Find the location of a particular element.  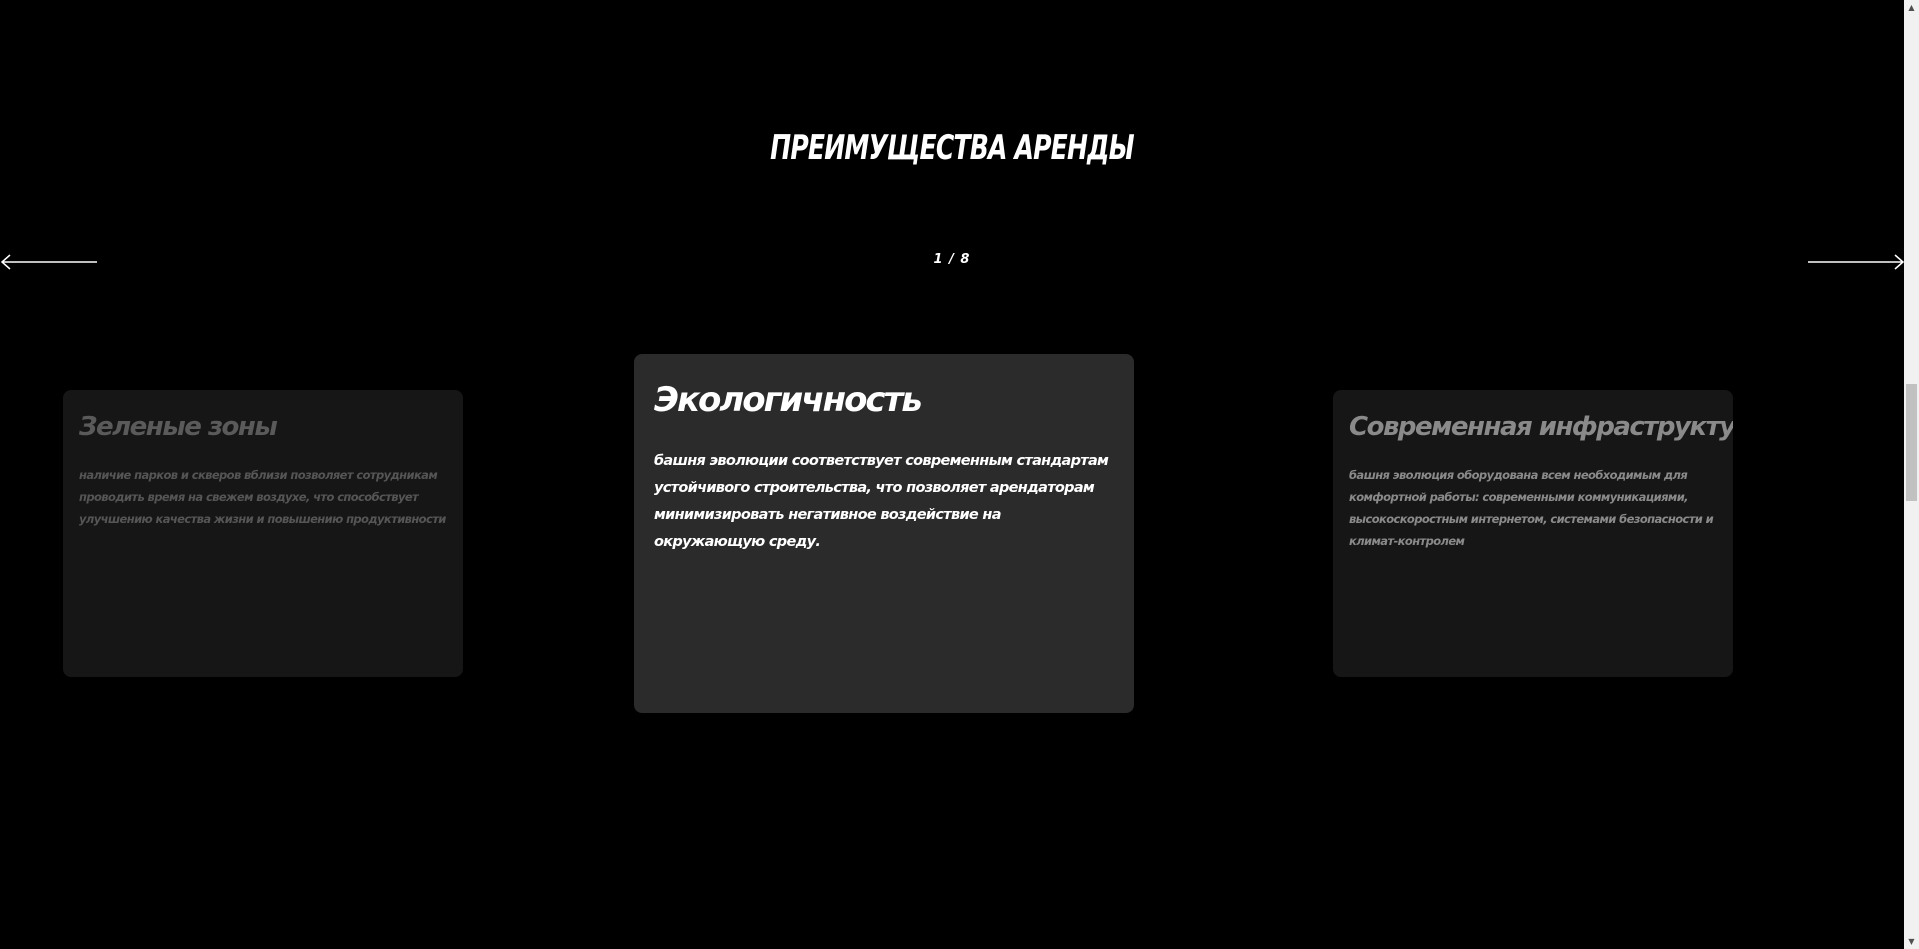

arrow-right-icon is located at coordinates (1856, 262).